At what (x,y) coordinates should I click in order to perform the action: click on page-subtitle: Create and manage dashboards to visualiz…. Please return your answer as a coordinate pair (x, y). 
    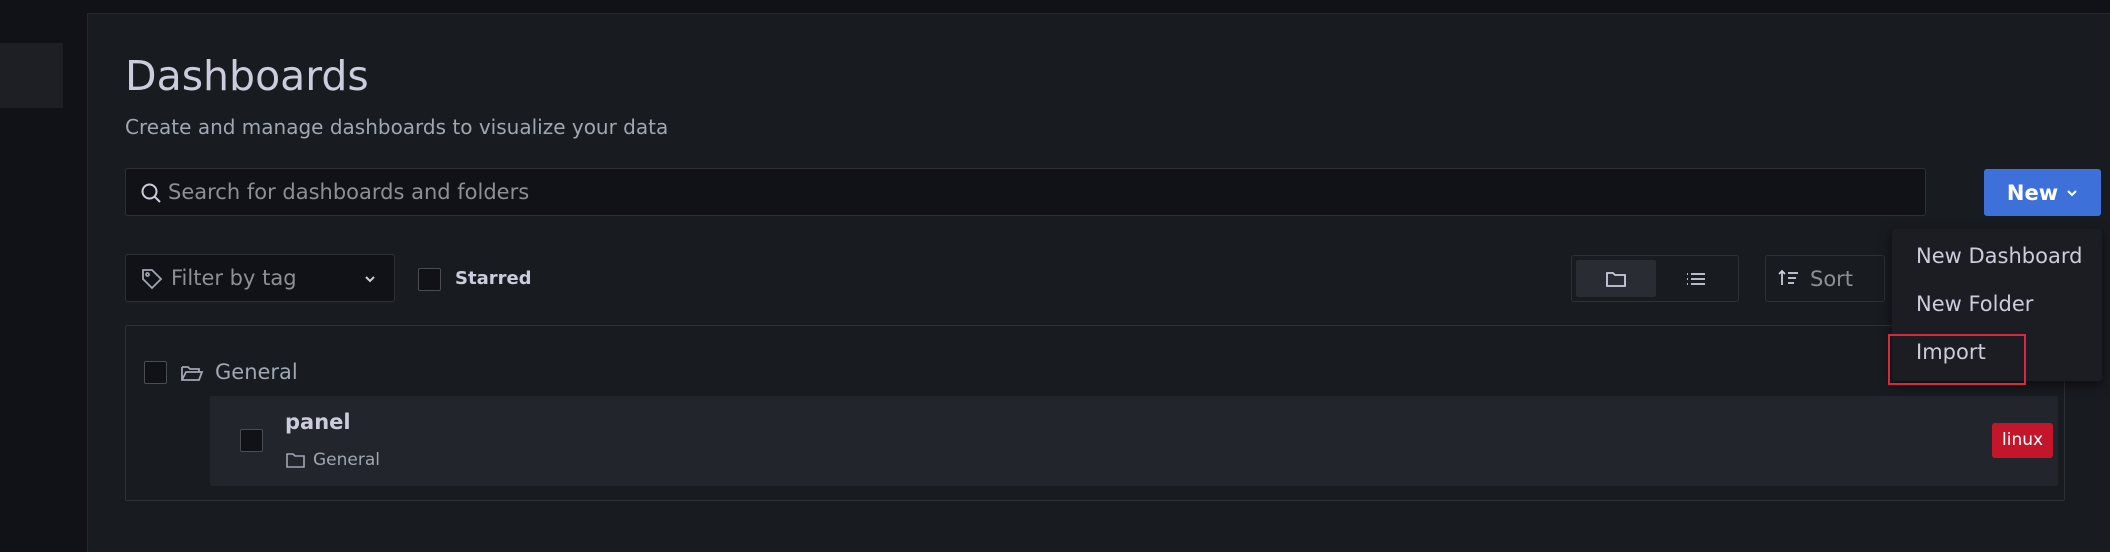
    Looking at the image, I should click on (397, 127).